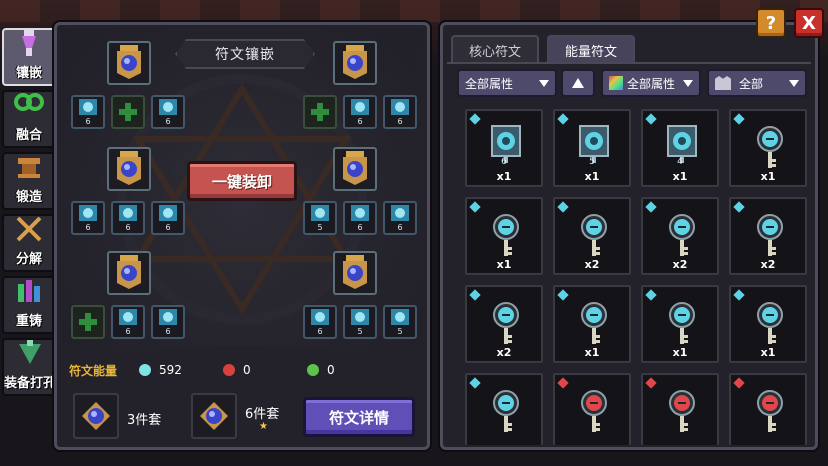  Describe the element at coordinates (28, 73) in the screenshot. I see `nav-label: 镶嵌` at that location.